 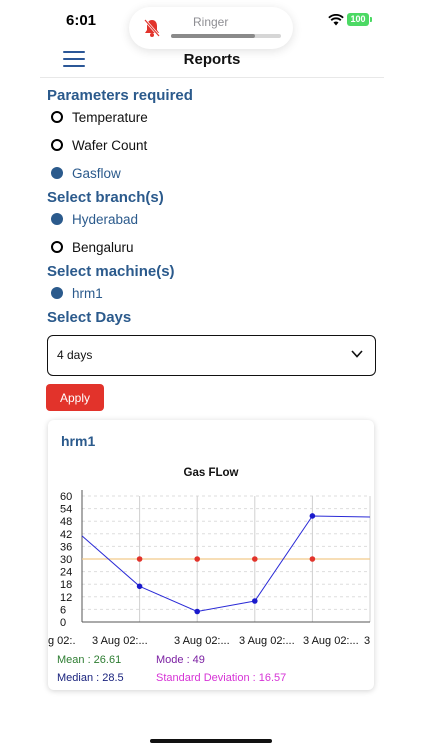 I want to click on parameter-label: Temperature, so click(x=110, y=117).